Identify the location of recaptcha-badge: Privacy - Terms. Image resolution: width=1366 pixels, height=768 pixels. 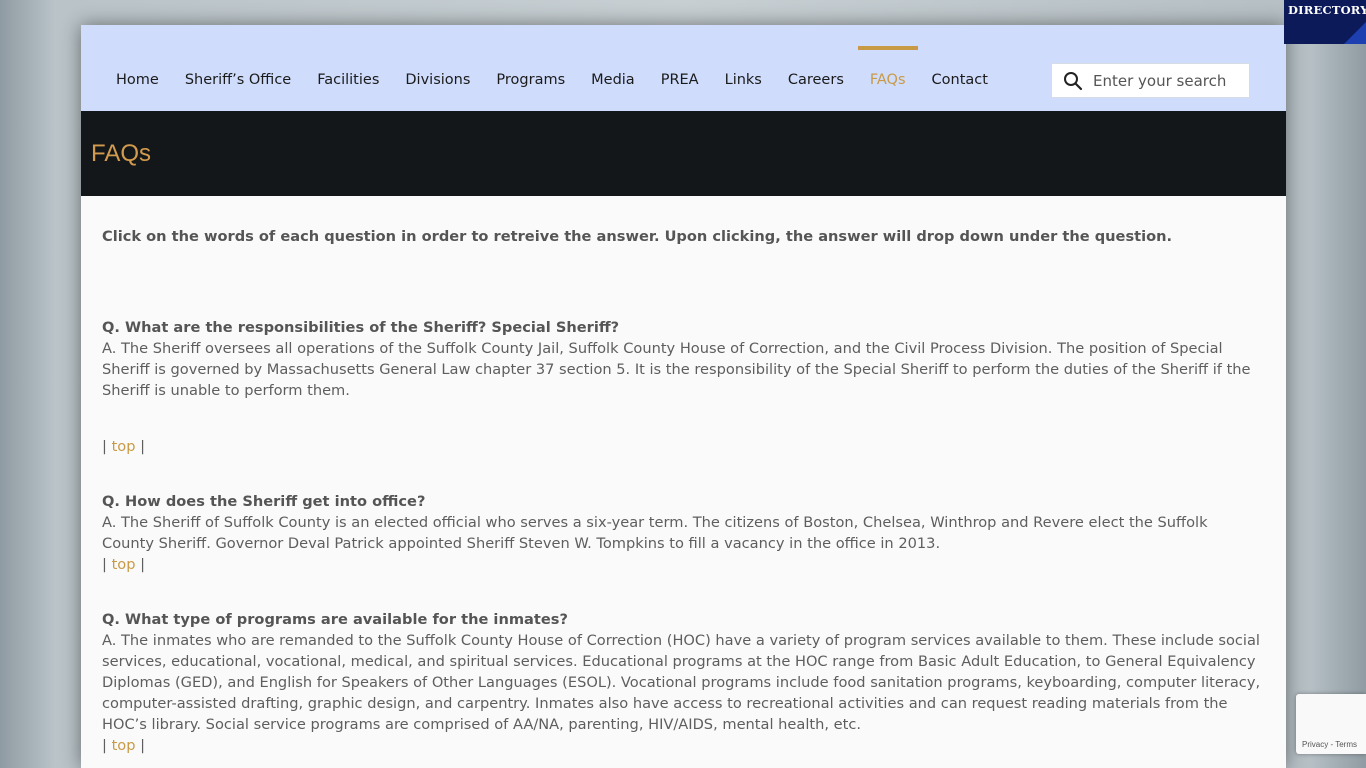
(1331, 724).